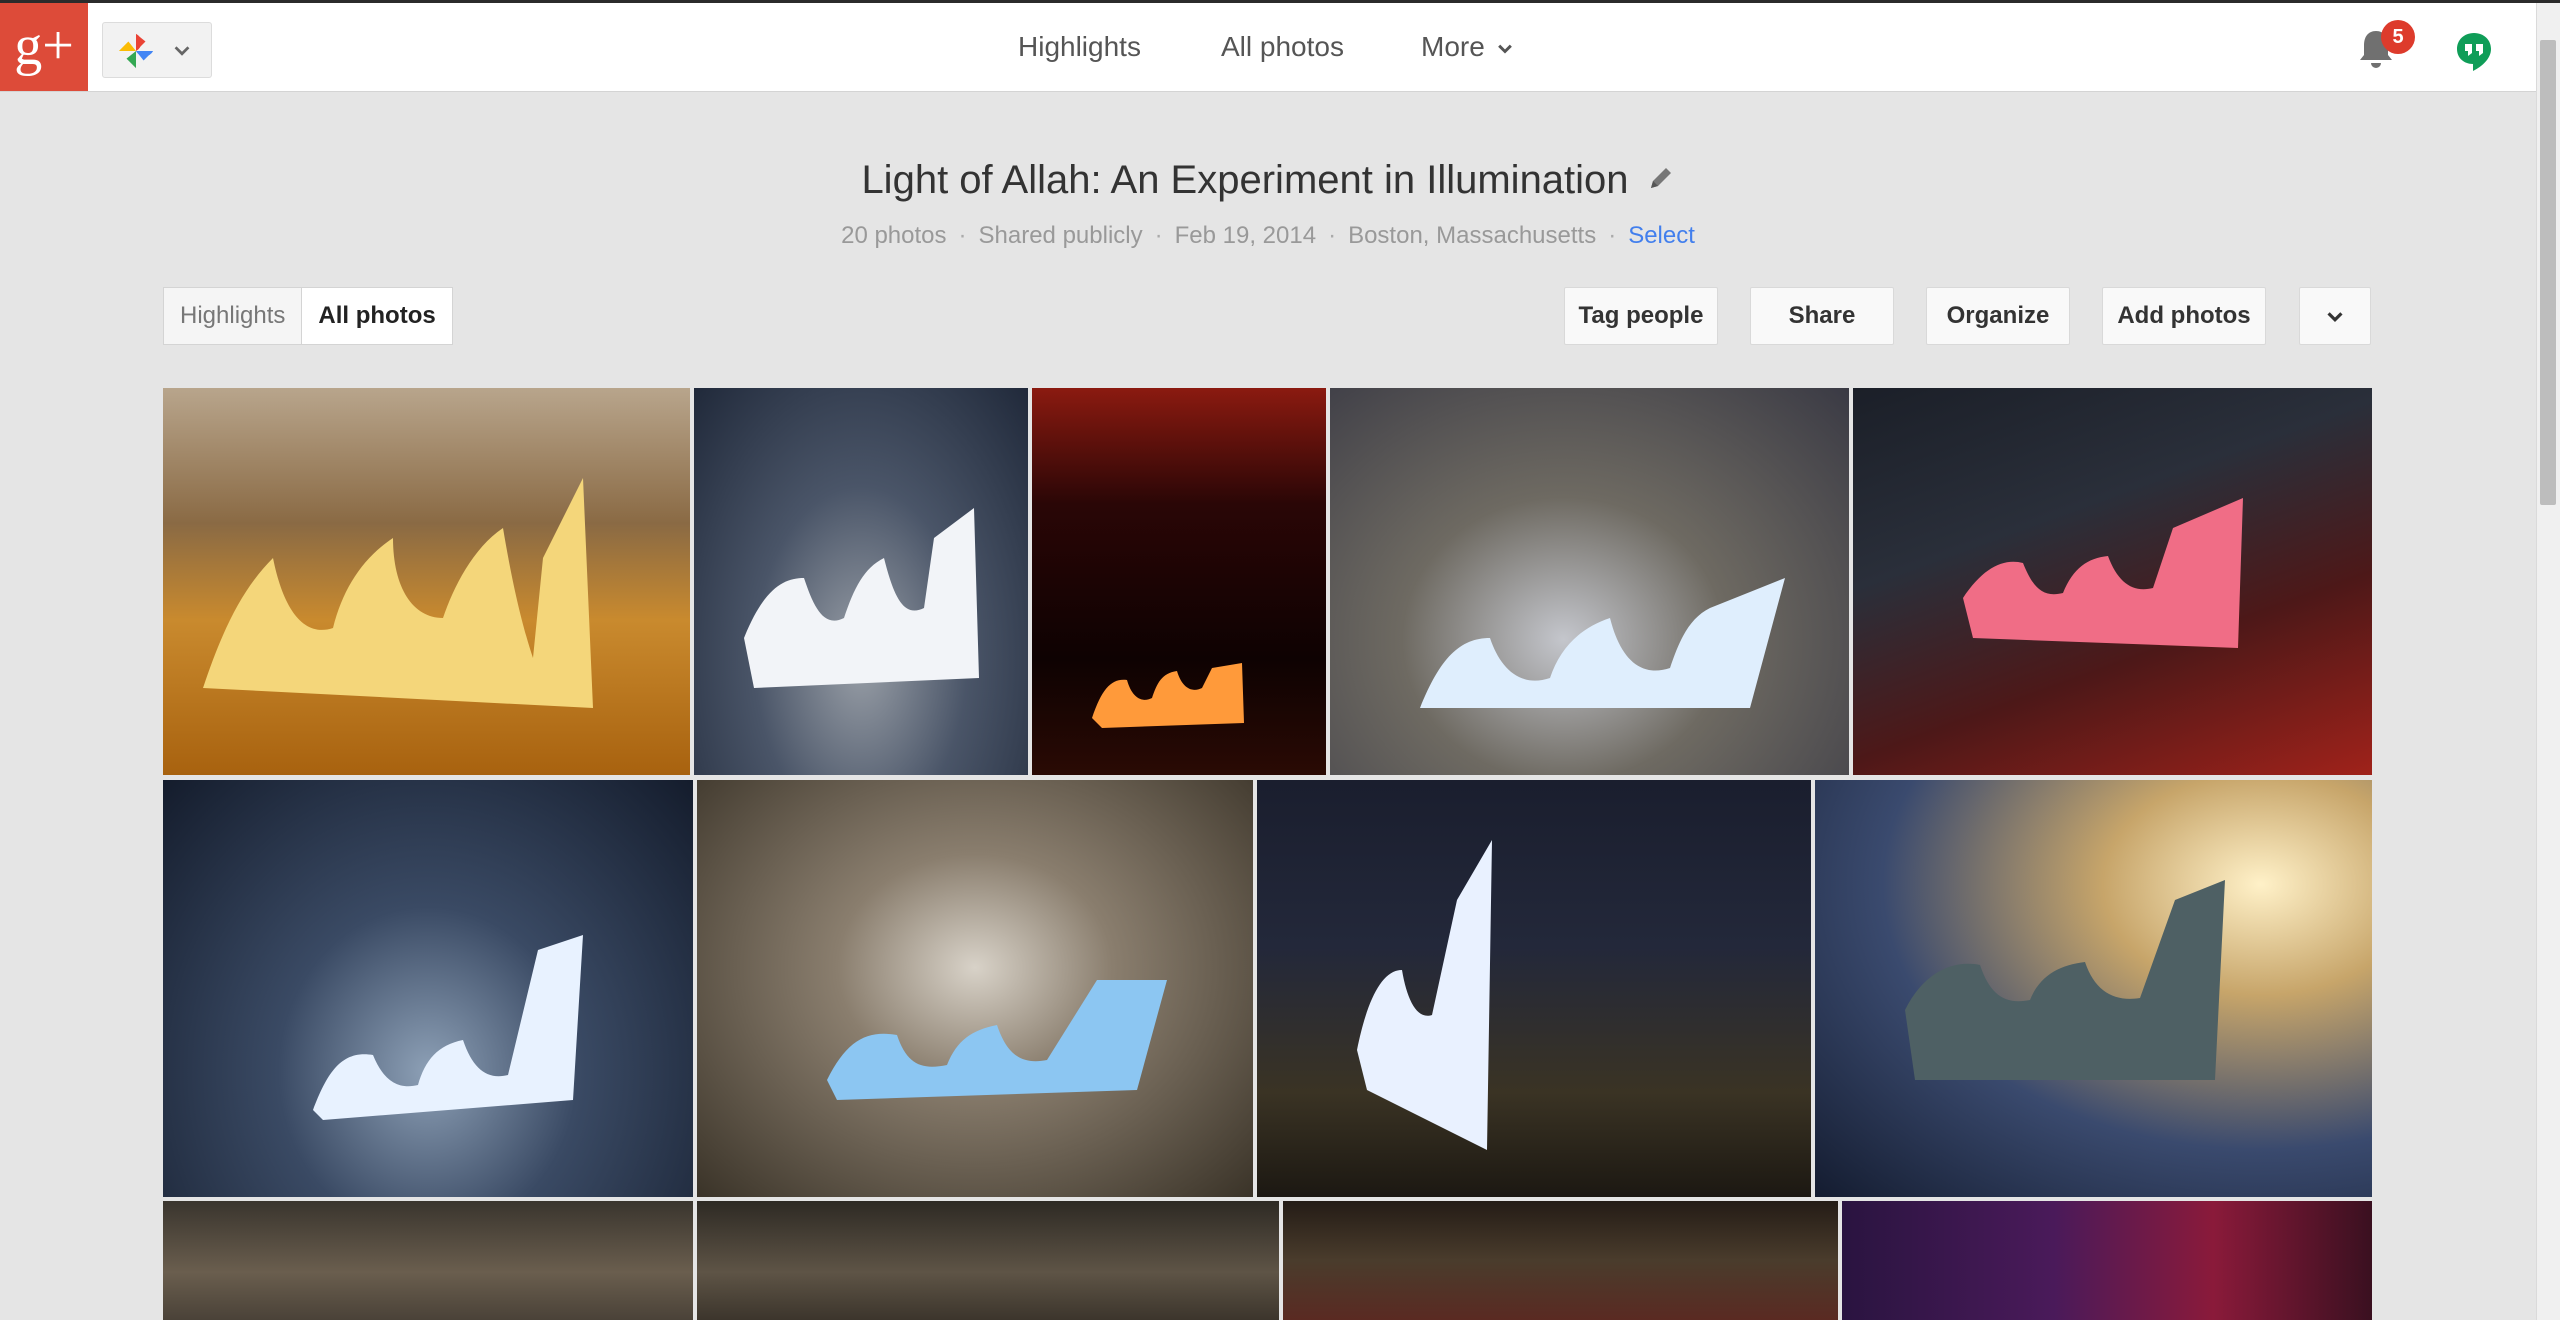 This screenshot has height=1320, width=2560. I want to click on view-toggle: Highlights All photos, so click(308, 316).